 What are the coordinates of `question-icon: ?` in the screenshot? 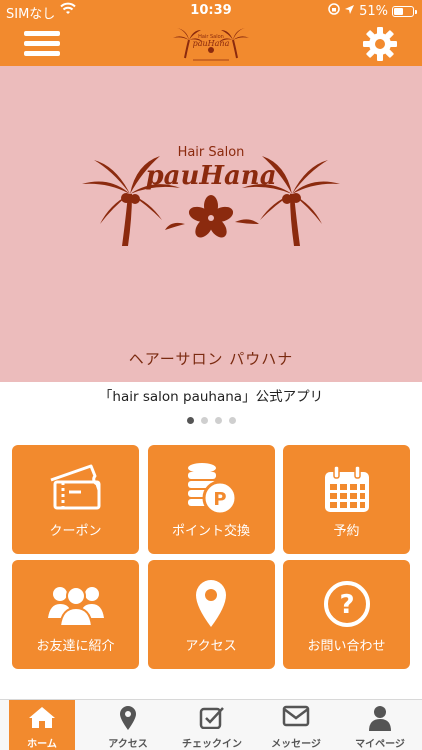 It's located at (346, 604).